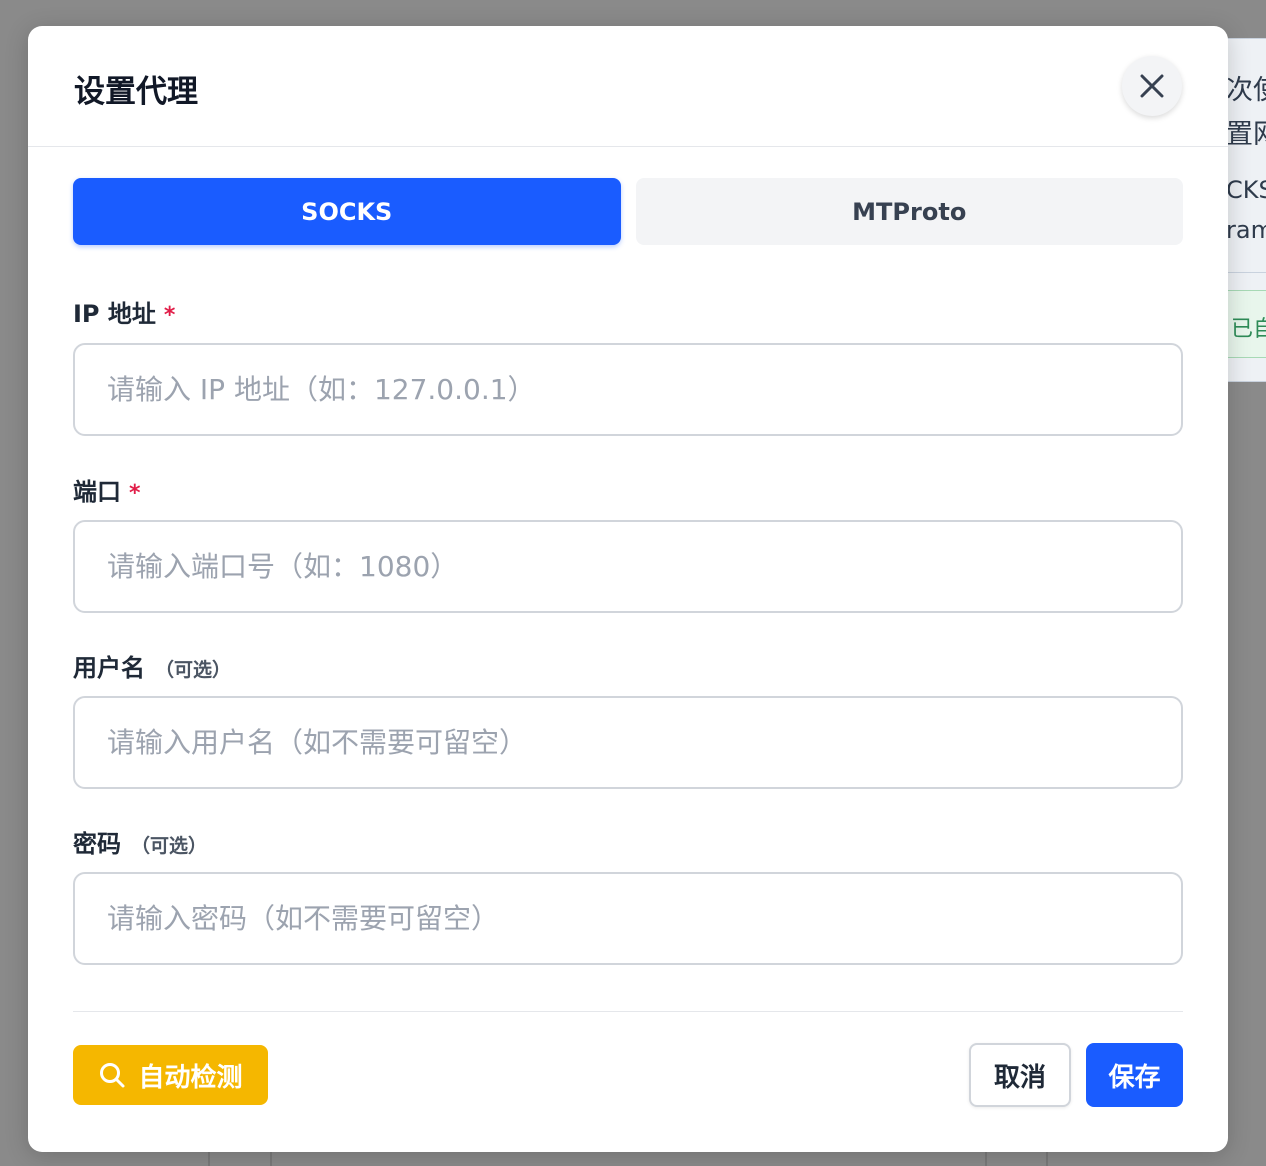 The height and width of the screenshot is (1166, 1266). What do you see at coordinates (112, 1075) in the screenshot?
I see `search-icon` at bounding box center [112, 1075].